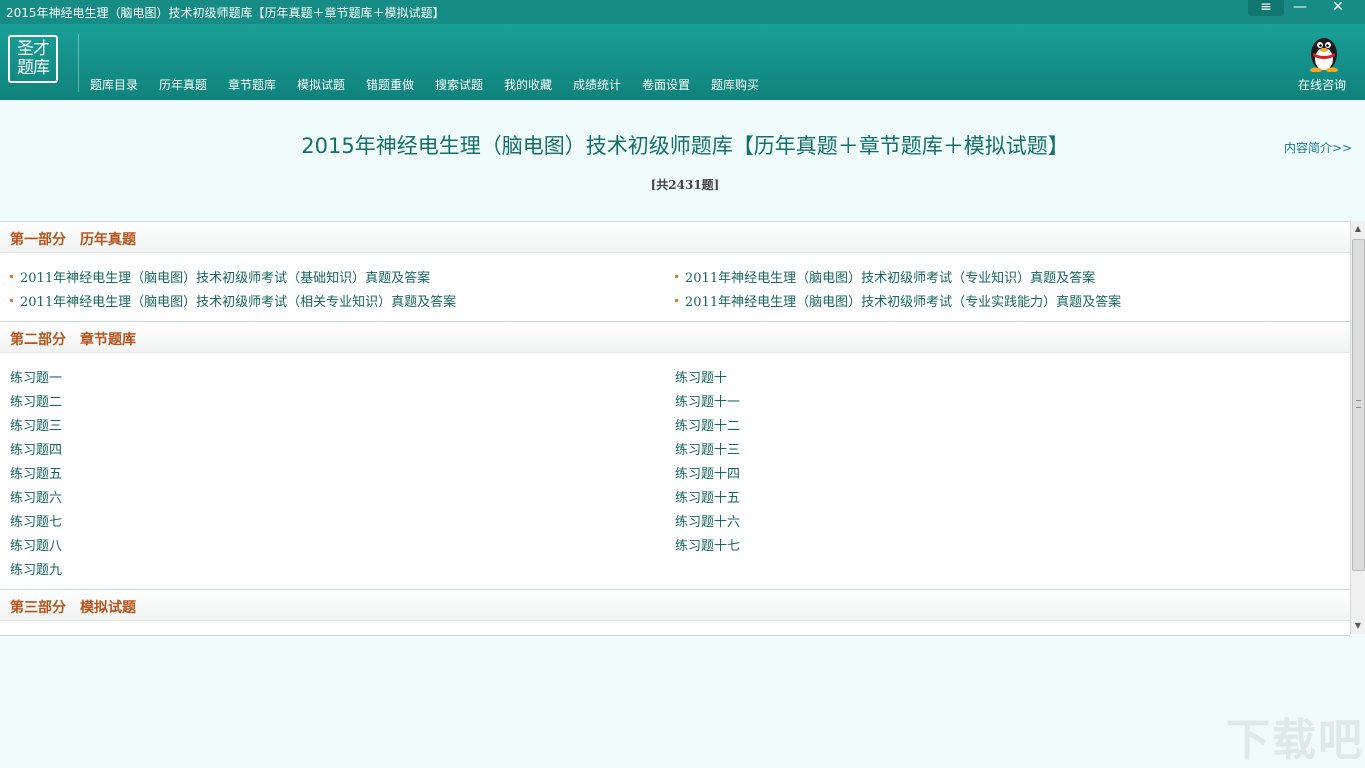  What do you see at coordinates (1358, 229) in the screenshot?
I see `scroll-up-arrow-icon: ▲` at bounding box center [1358, 229].